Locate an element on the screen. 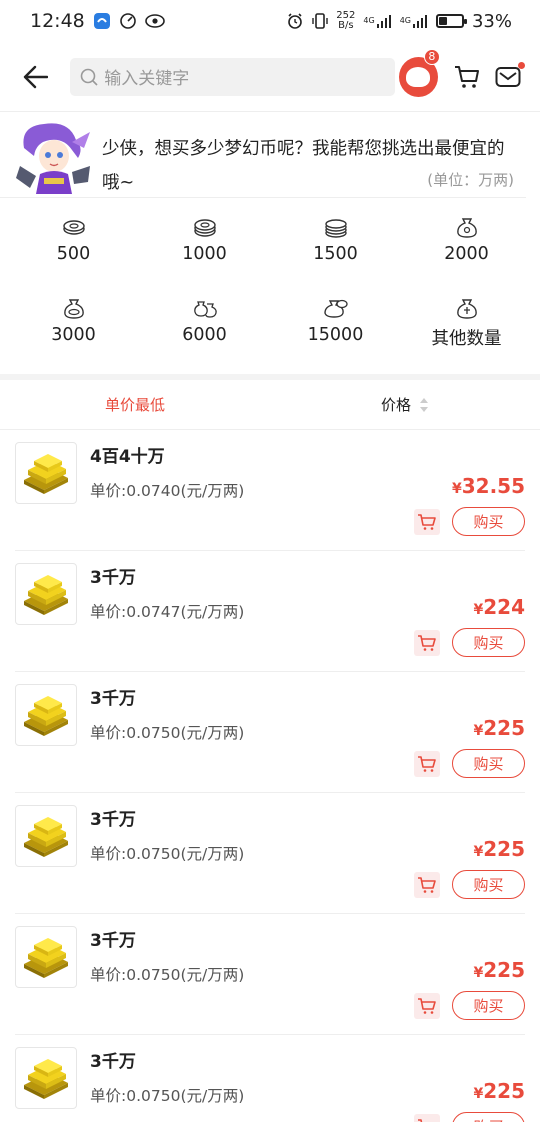 The image size is (540, 1122). amount-option-3000: 3000 is located at coordinates (73, 337).